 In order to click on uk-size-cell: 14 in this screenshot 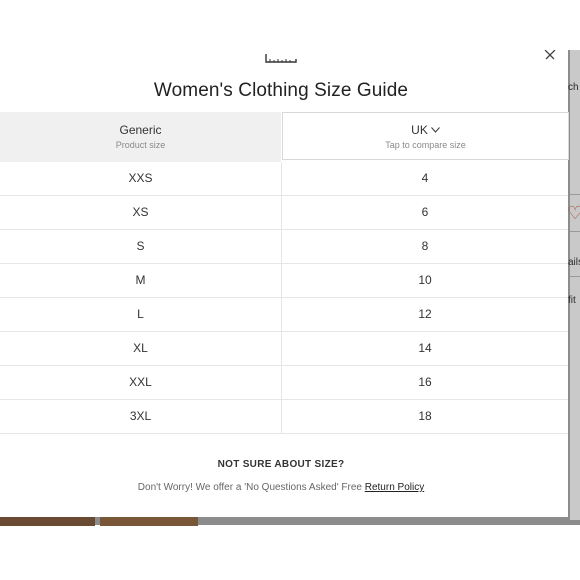, I will do `click(425, 348)`.